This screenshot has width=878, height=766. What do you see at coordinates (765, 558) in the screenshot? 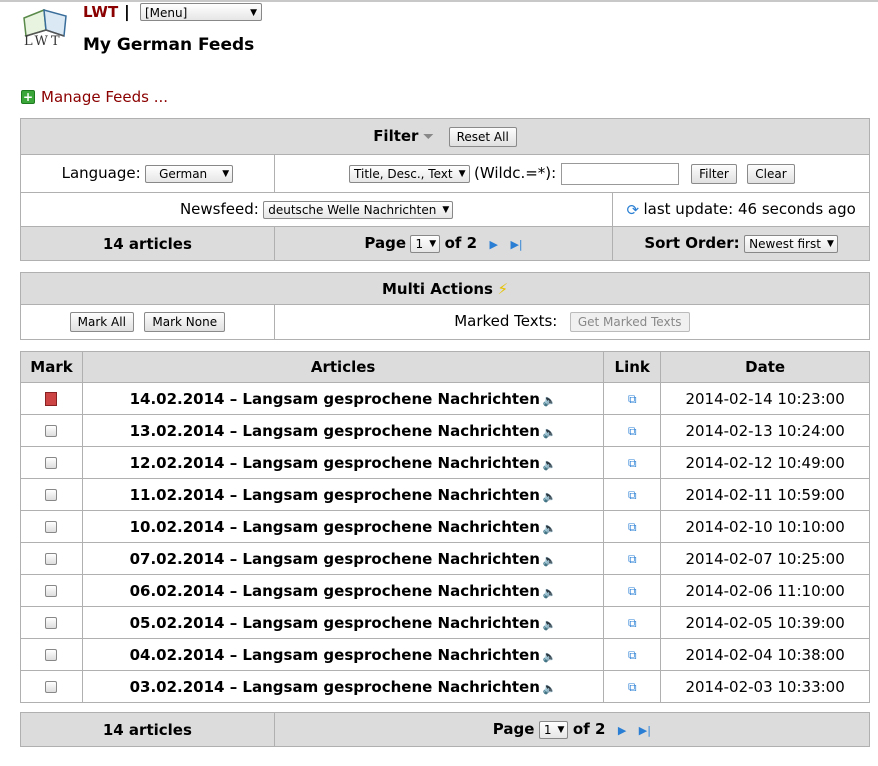
I see `article-date: 2014-02-07 10:25:00` at bounding box center [765, 558].